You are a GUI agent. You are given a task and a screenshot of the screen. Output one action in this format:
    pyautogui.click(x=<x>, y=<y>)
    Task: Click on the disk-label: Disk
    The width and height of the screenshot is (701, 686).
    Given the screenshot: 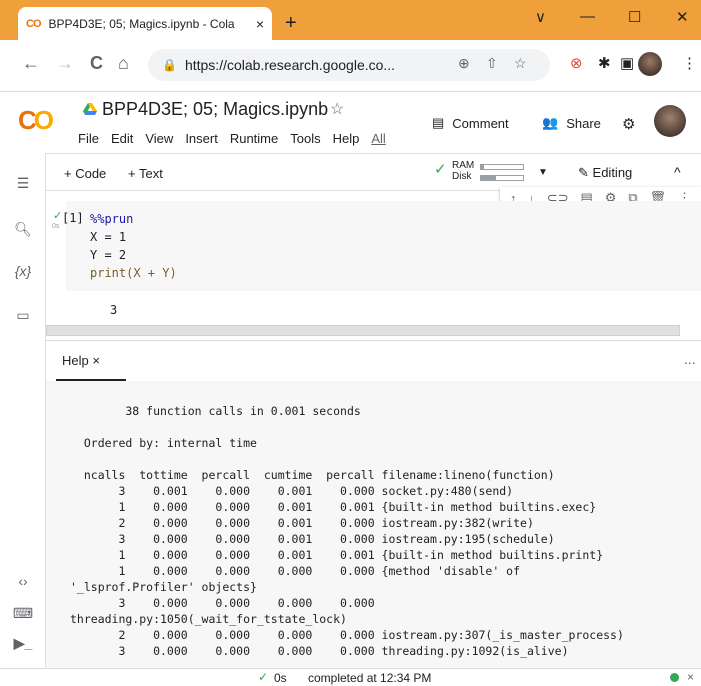 What is the action you would take?
    pyautogui.click(x=462, y=176)
    